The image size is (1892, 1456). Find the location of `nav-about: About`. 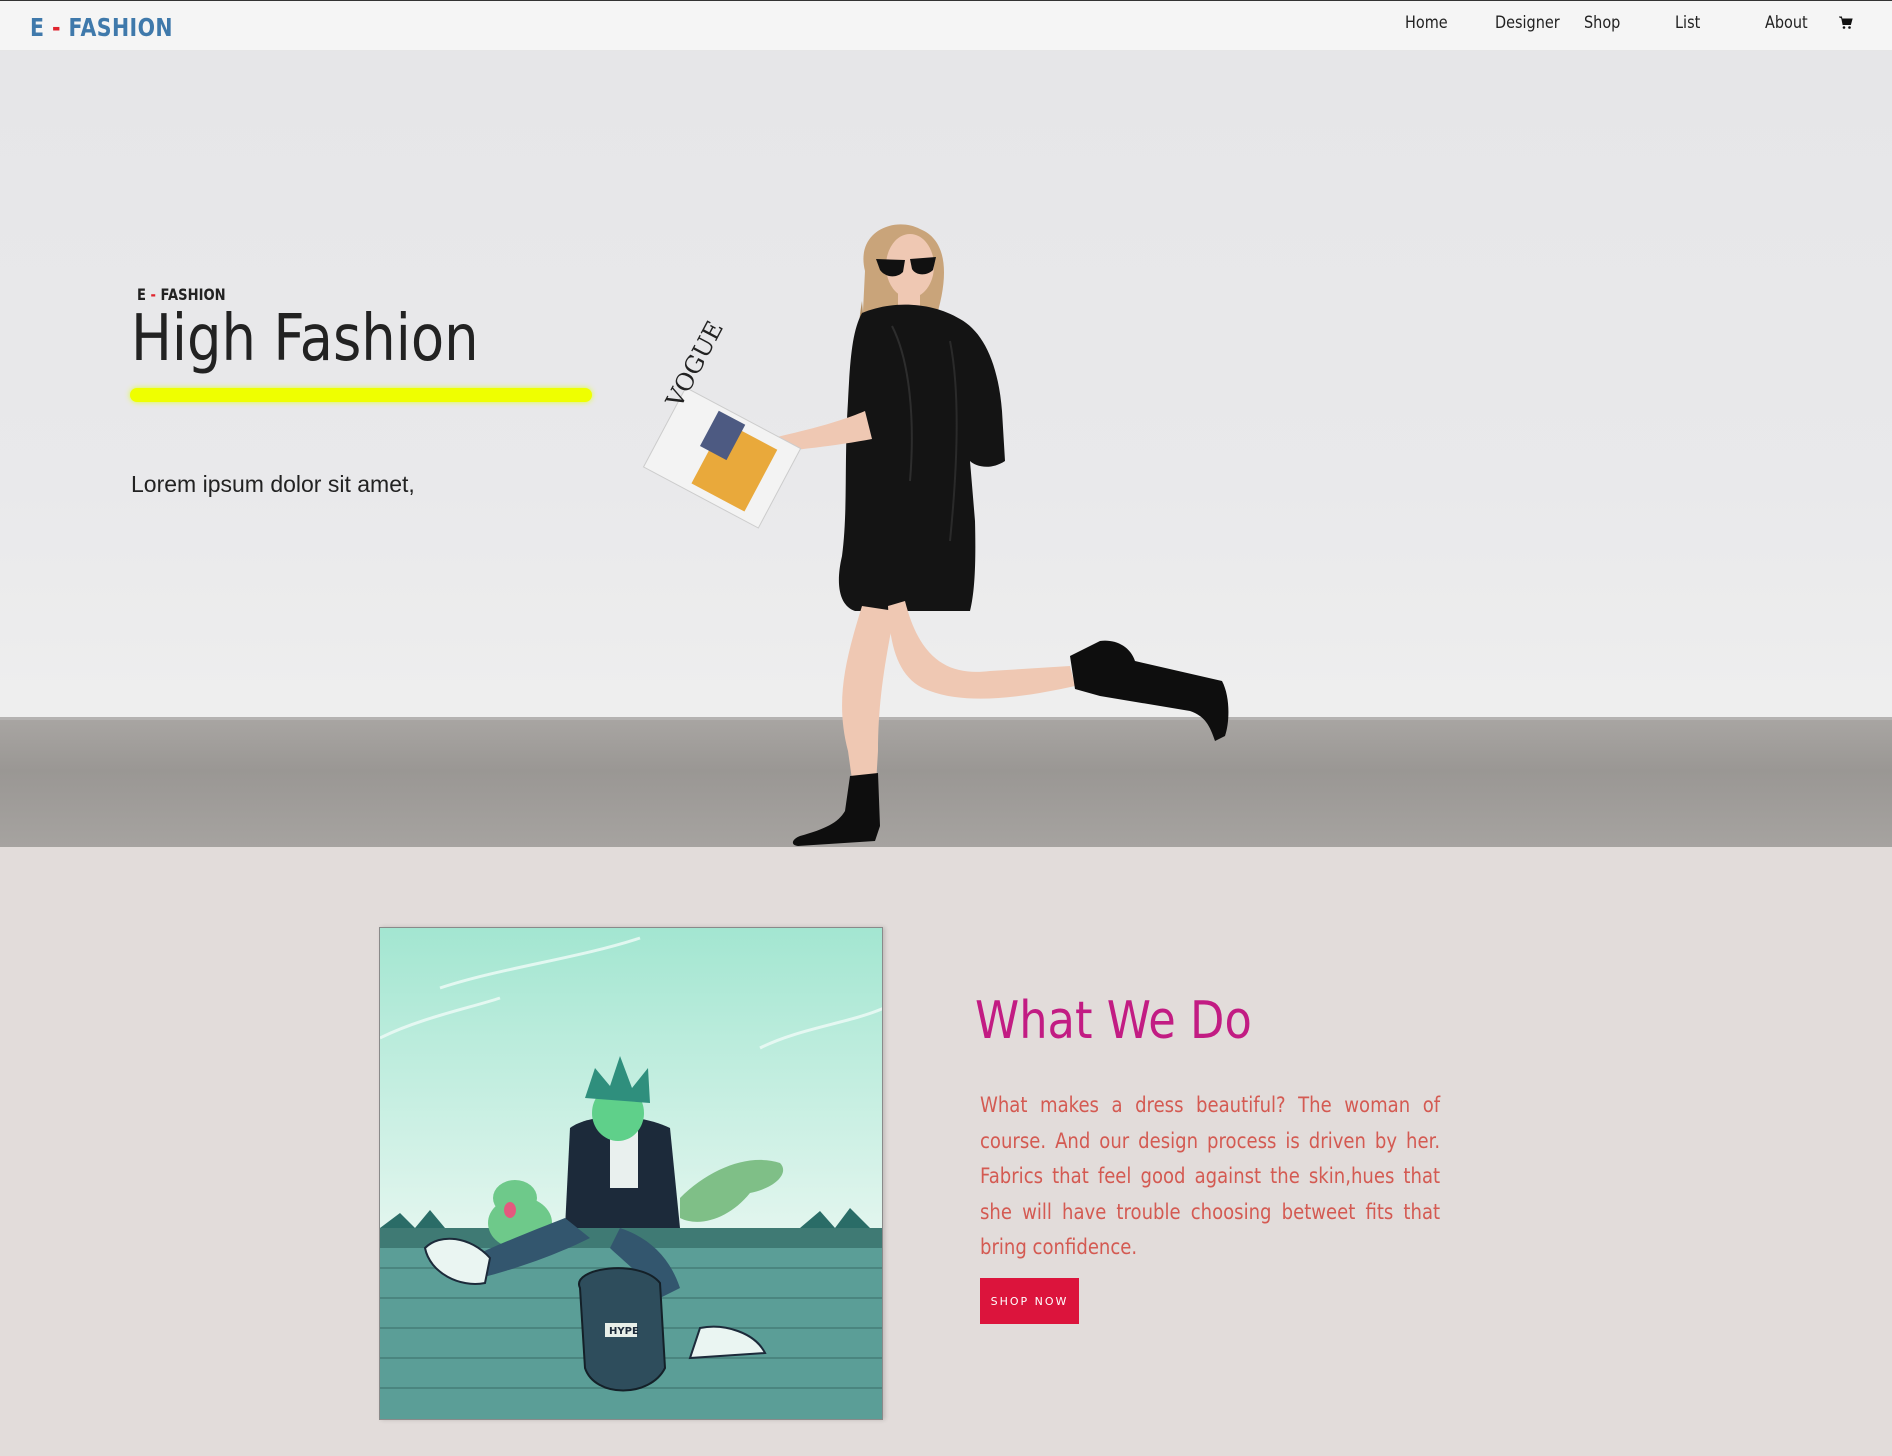

nav-about: About is located at coordinates (1786, 23).